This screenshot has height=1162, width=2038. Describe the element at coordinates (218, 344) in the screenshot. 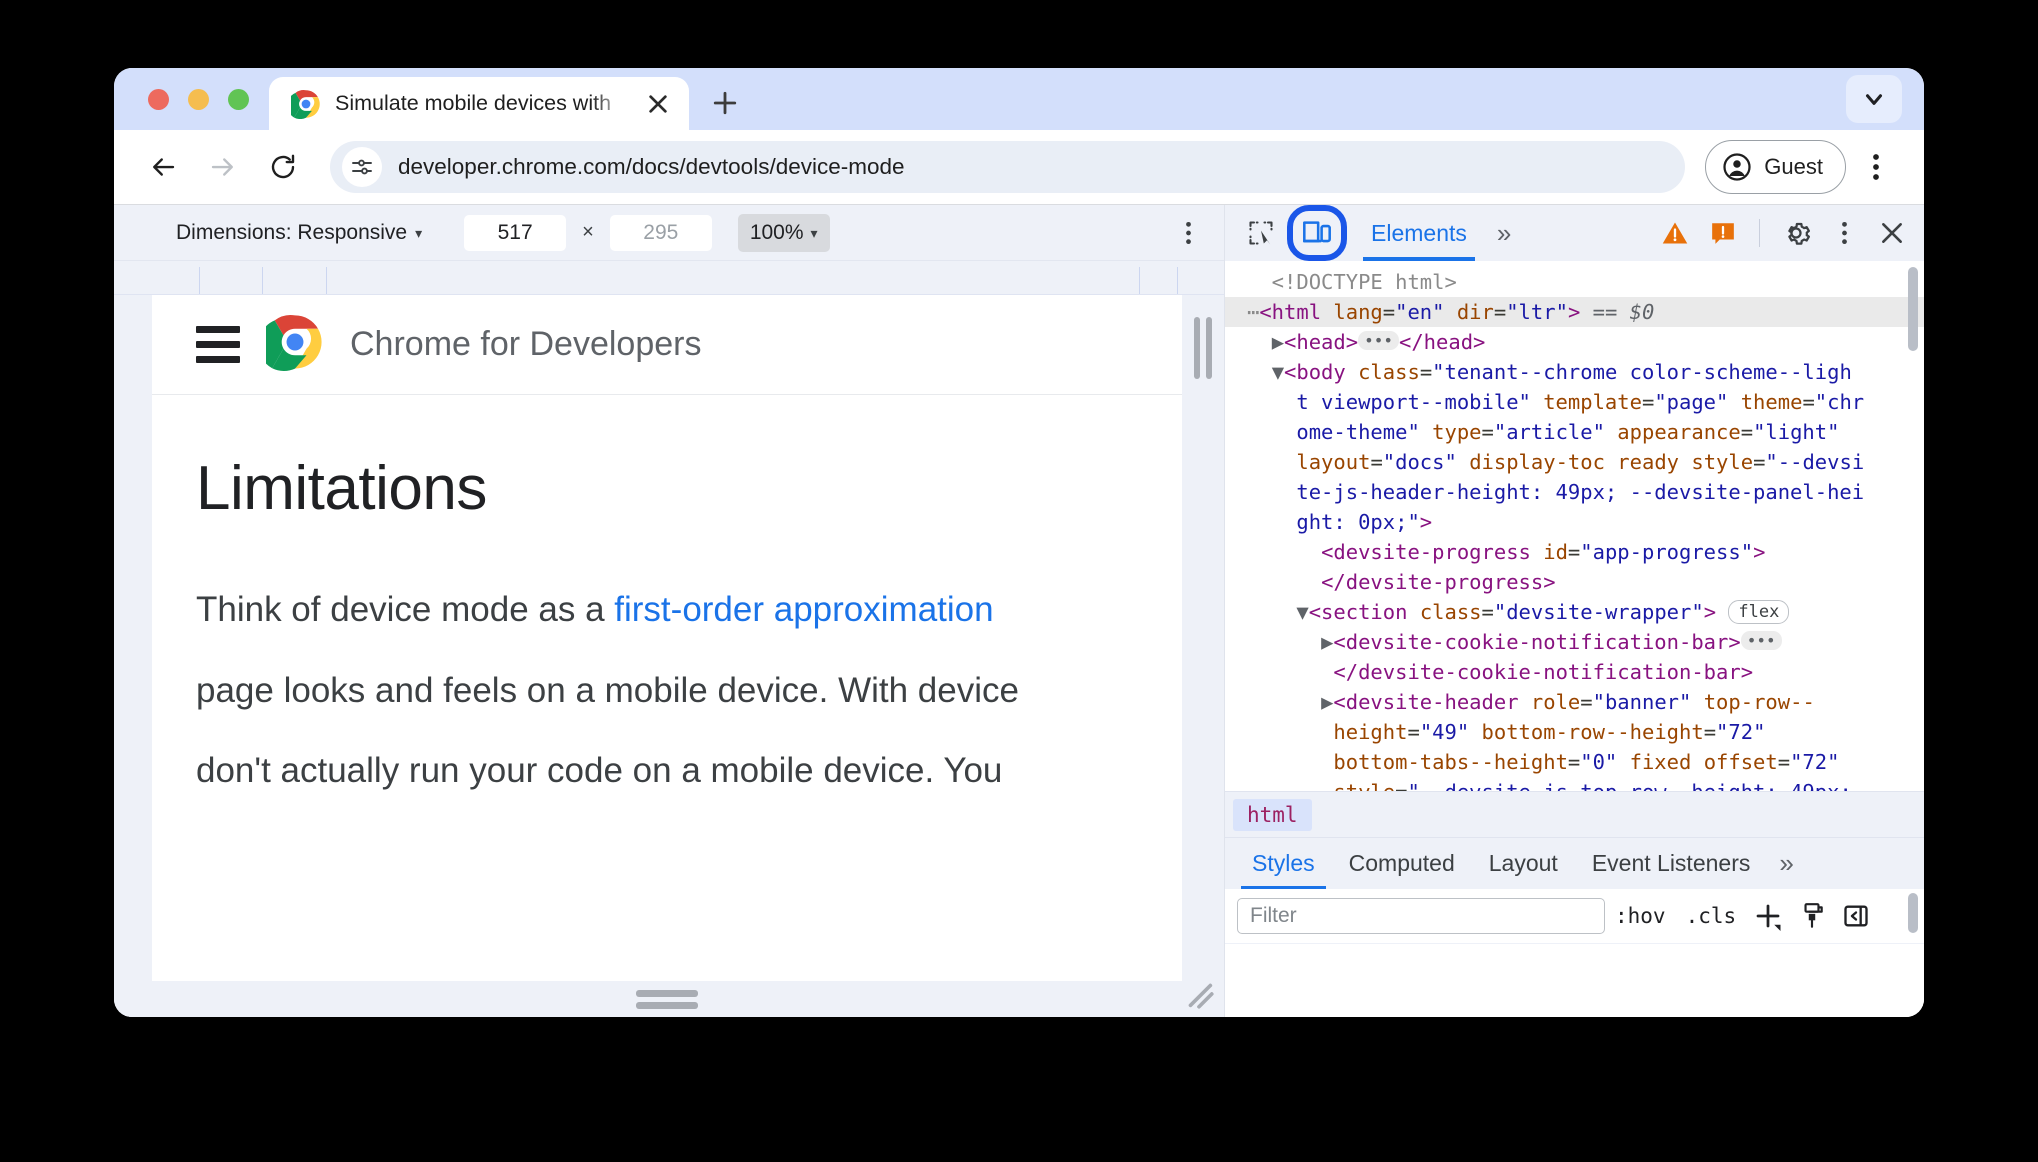

I see `hamburger-menu-icon` at that location.